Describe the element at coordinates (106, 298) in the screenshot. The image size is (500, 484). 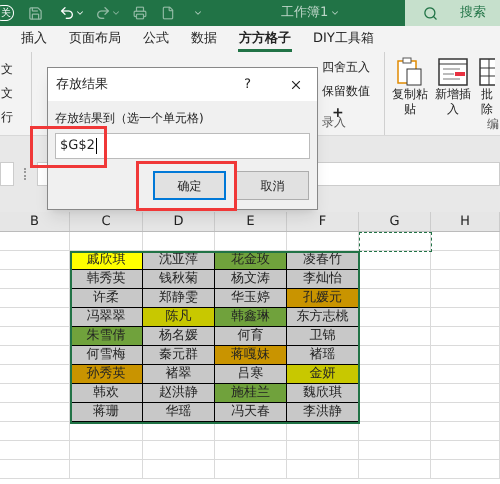
I see `table-cell: 许柔` at that location.